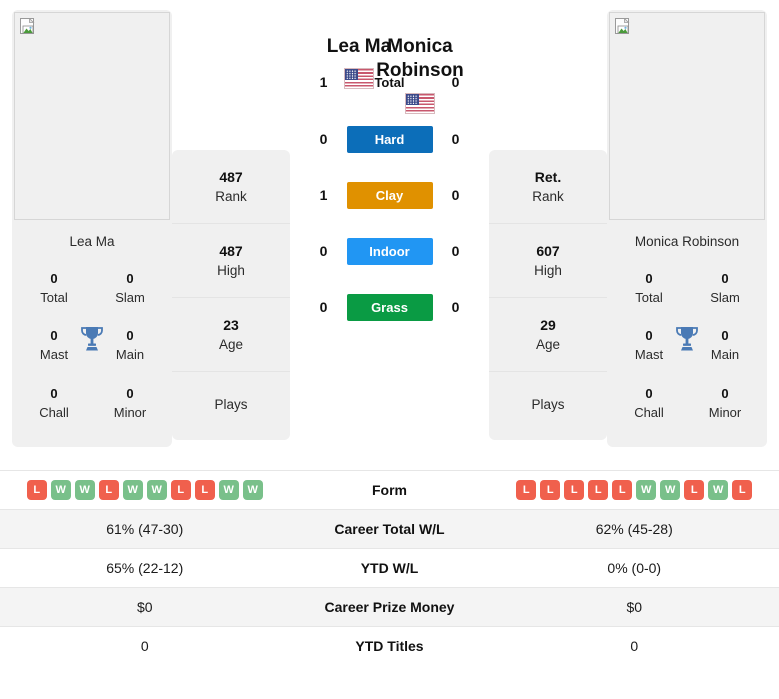  Describe the element at coordinates (54, 345) in the screenshot. I see `left-titles-mast: 0 Mast` at that location.